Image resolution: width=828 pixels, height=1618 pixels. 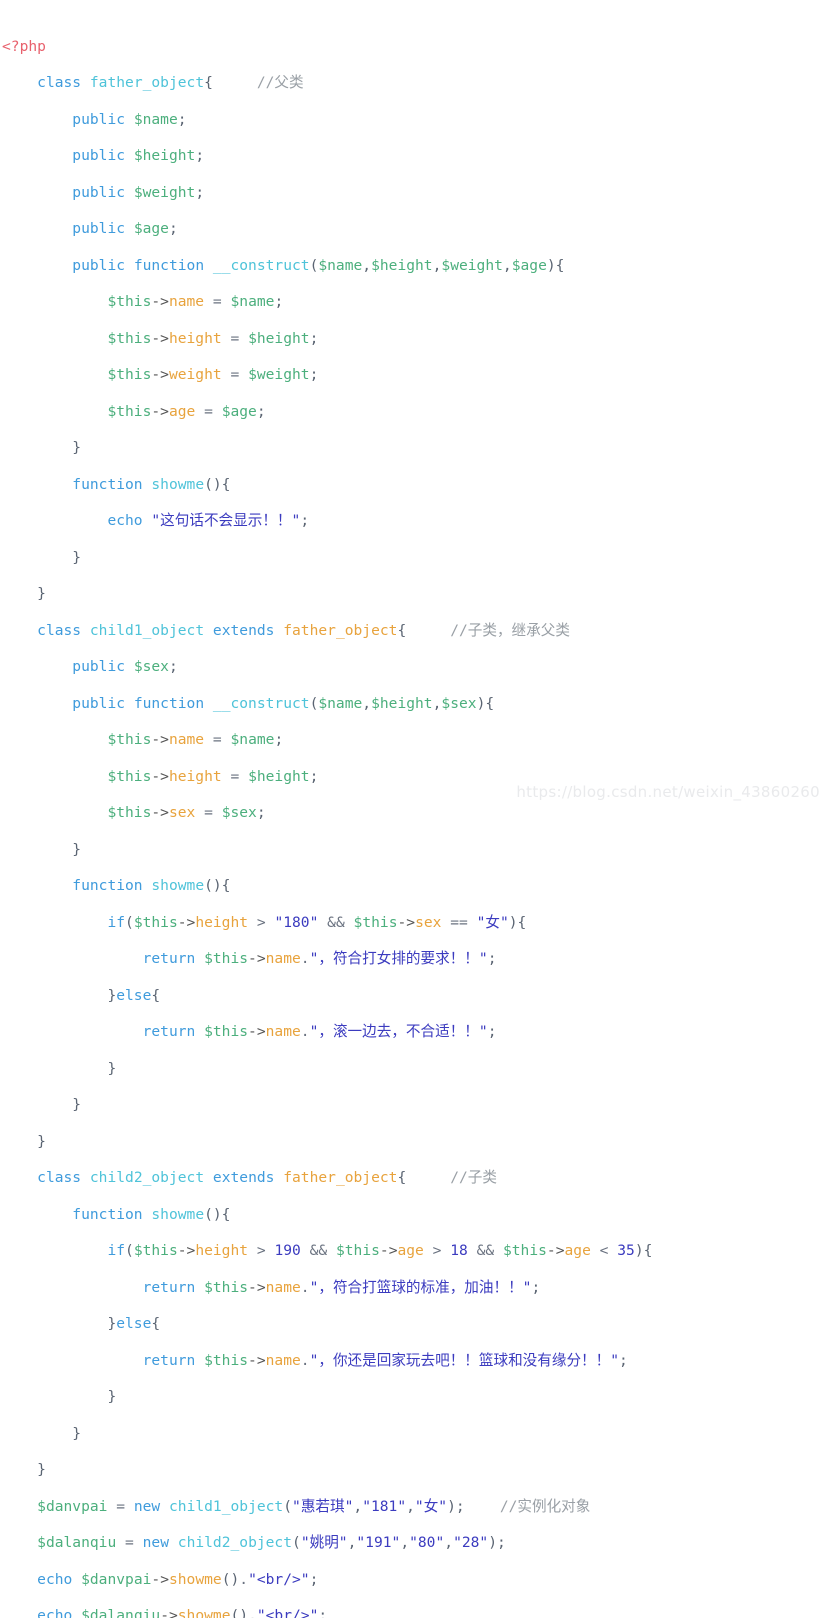 I want to click on code-line: $this->weight = $weight;, so click(x=213, y=374).